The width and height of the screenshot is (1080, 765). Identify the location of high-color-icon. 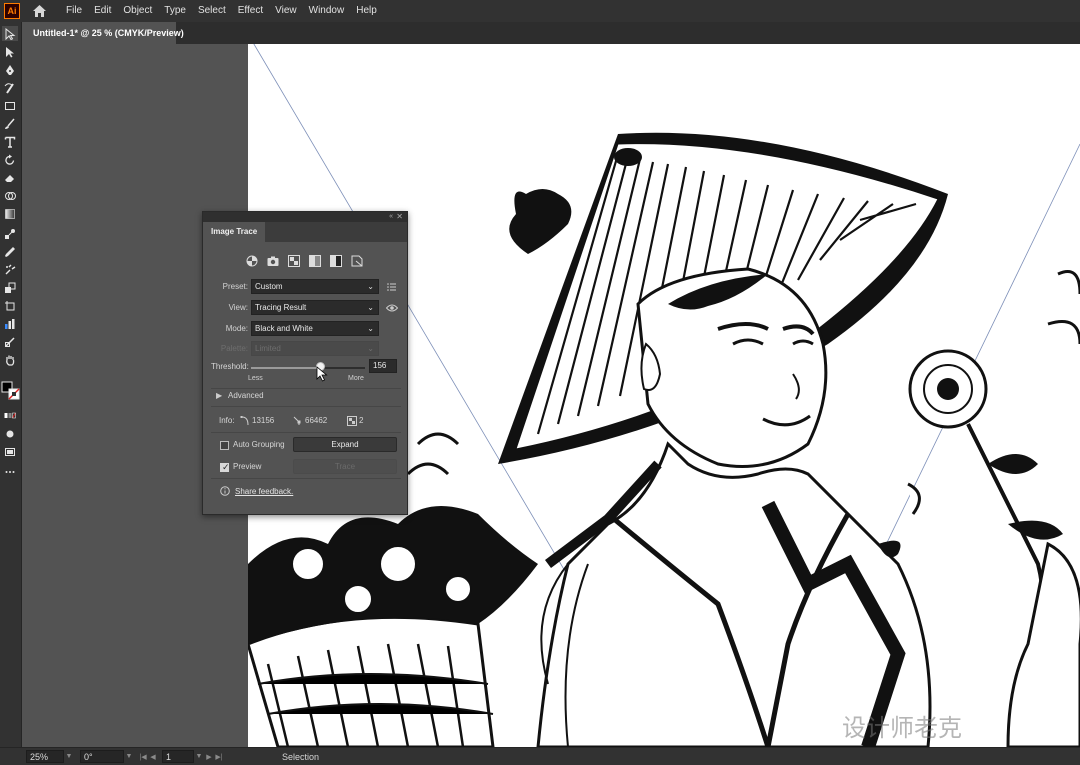
(273, 261).